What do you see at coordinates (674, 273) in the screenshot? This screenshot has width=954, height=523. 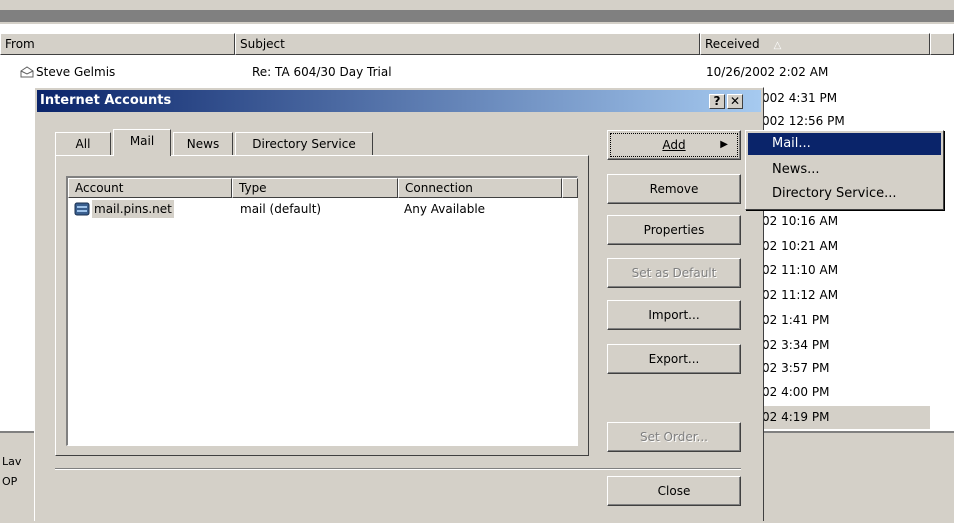 I see `set-as-default-button: Set as Default` at bounding box center [674, 273].